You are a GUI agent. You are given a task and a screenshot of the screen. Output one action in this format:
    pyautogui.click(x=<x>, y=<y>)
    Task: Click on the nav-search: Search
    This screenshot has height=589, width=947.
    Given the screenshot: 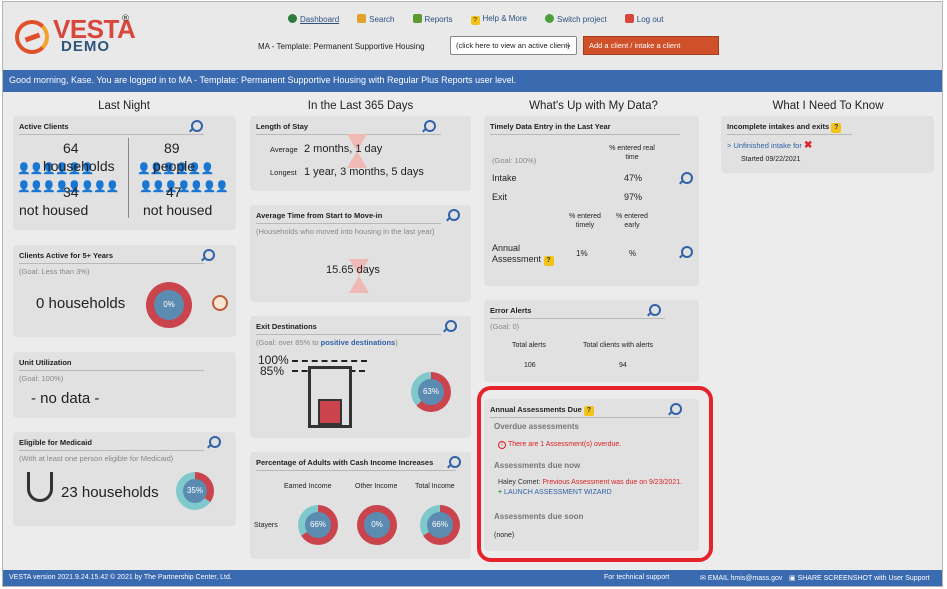 What is the action you would take?
    pyautogui.click(x=376, y=19)
    